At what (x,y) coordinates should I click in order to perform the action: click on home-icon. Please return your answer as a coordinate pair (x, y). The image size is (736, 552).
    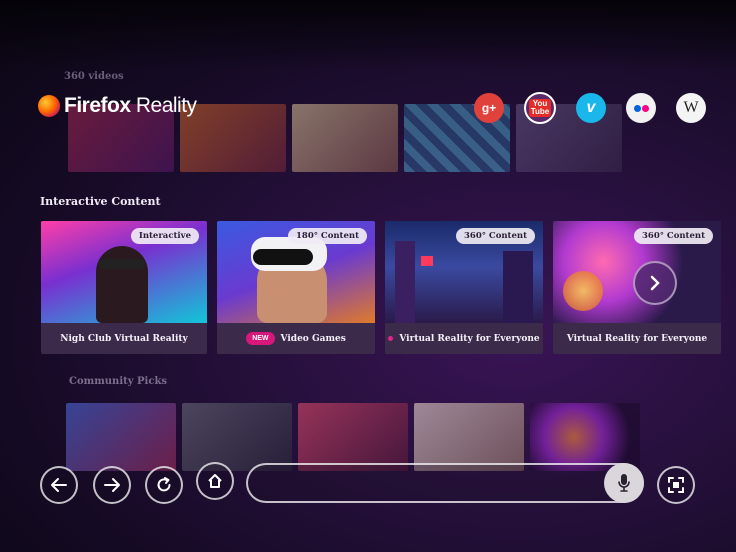
    Looking at the image, I should click on (215, 481).